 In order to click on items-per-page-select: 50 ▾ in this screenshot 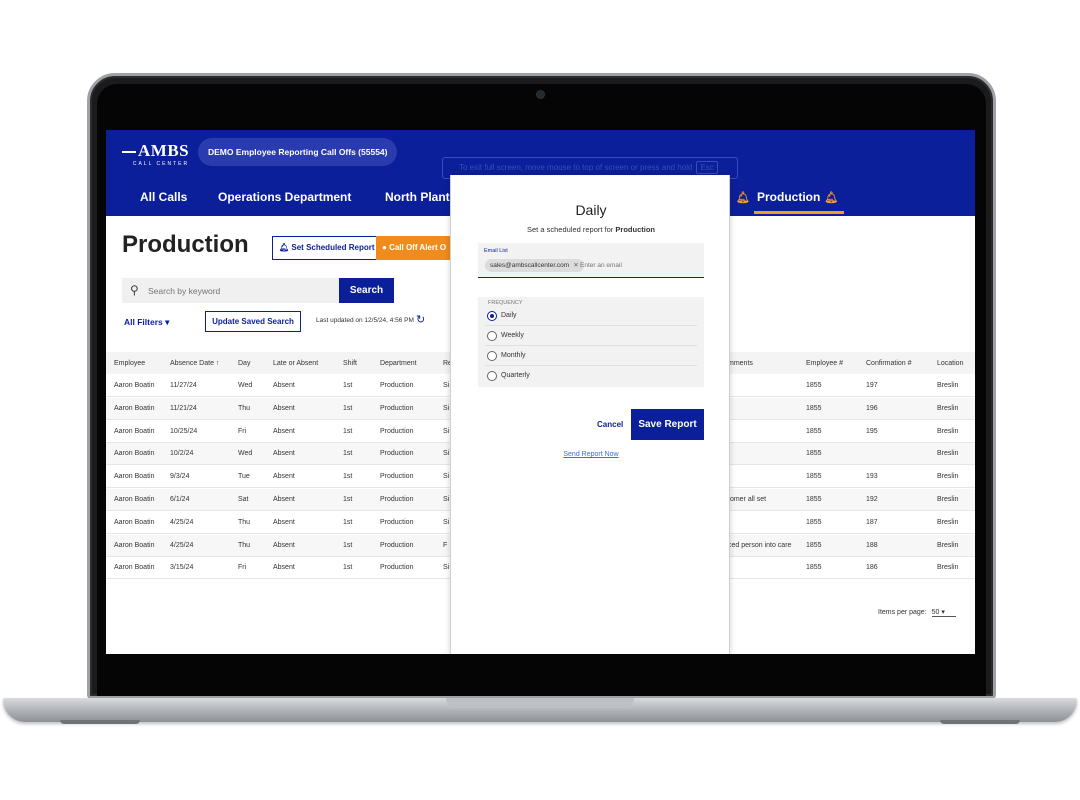, I will do `click(943, 612)`.